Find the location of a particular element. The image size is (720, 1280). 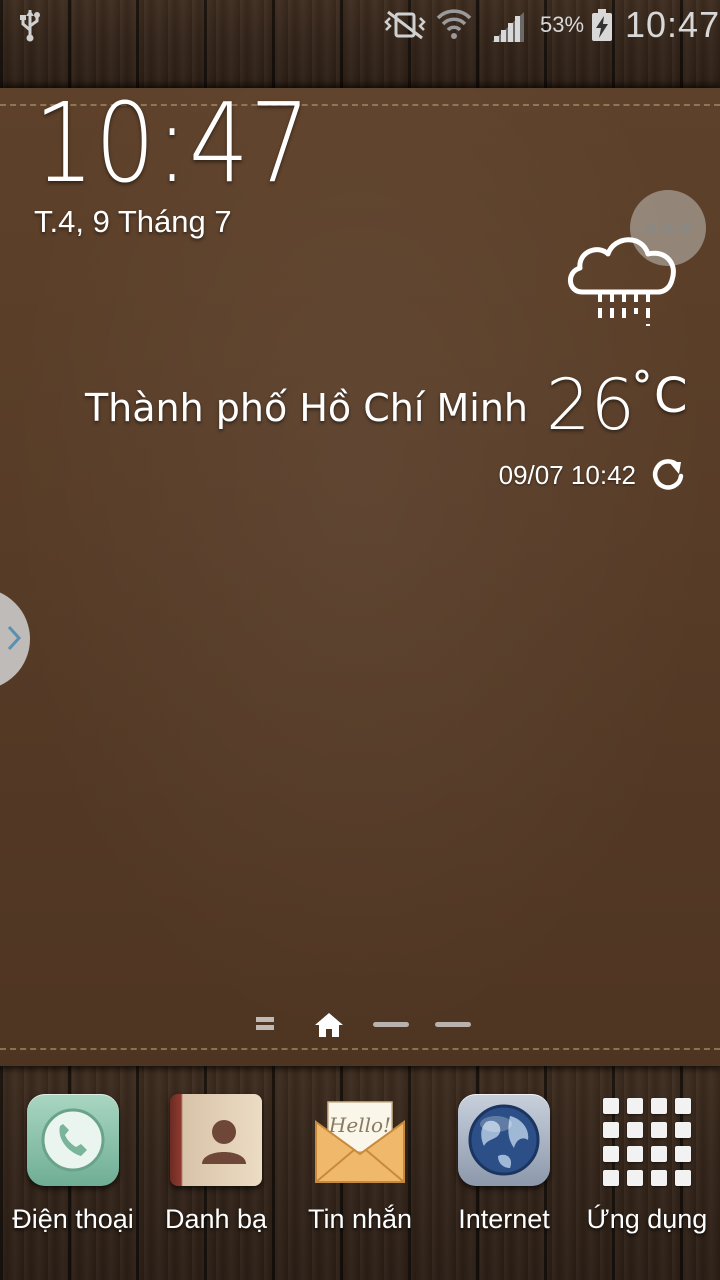

refresh-icon is located at coordinates (668, 474).